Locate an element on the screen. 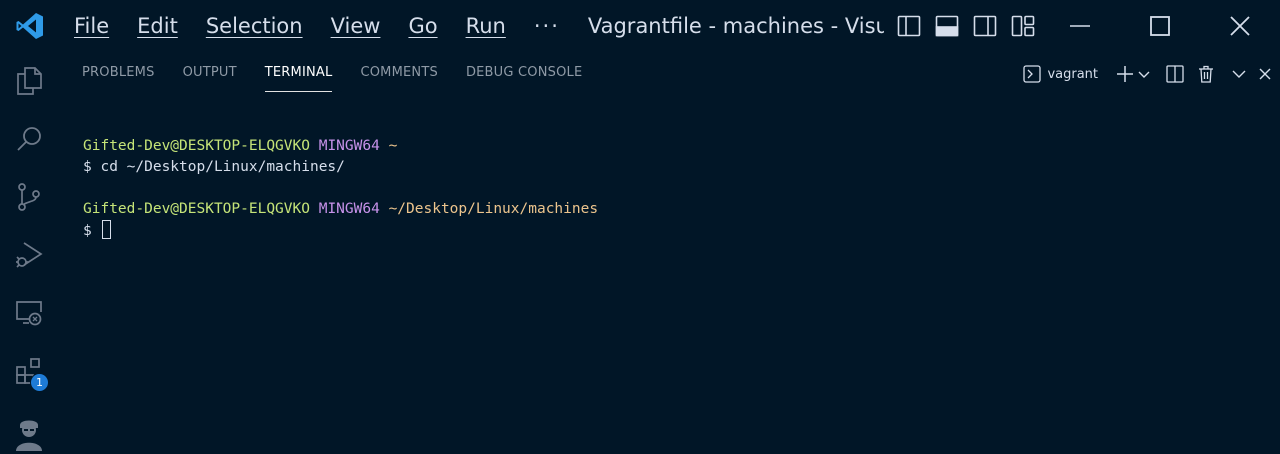 The image size is (1280, 454). minimize-icon is located at coordinates (1080, 26).